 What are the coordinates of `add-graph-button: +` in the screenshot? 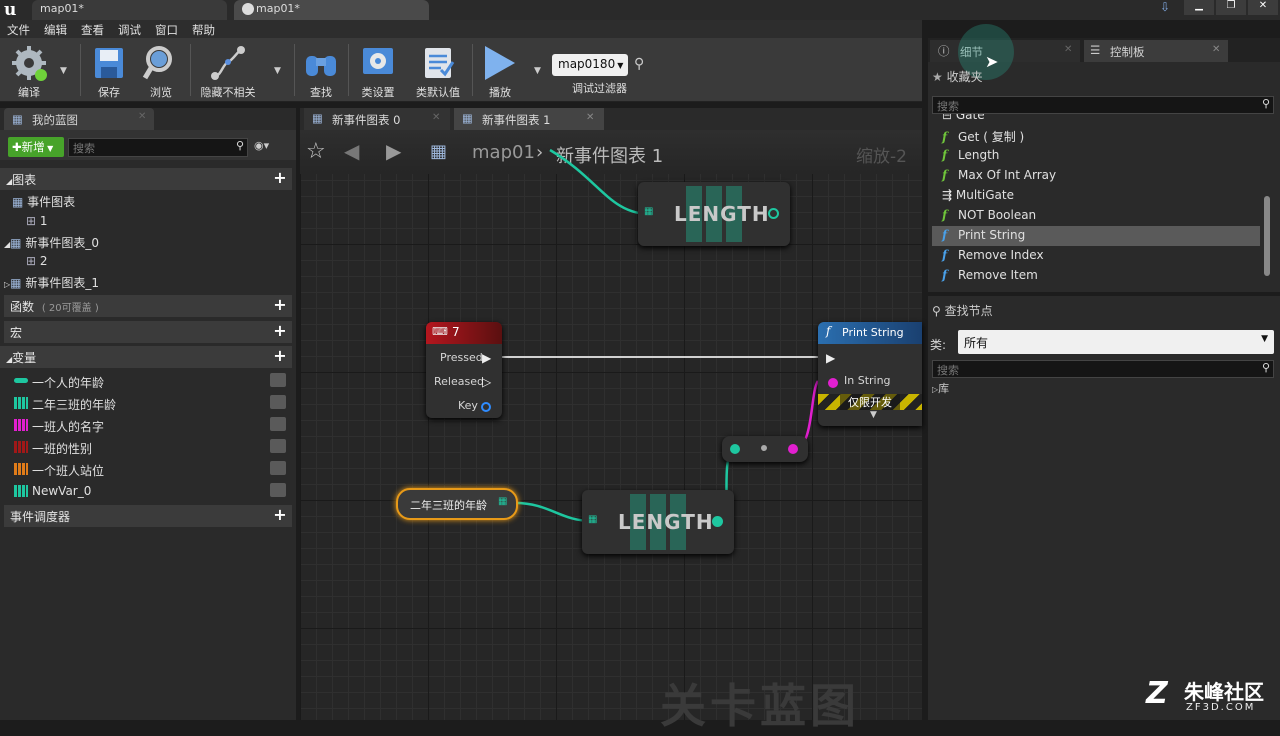 It's located at (280, 178).